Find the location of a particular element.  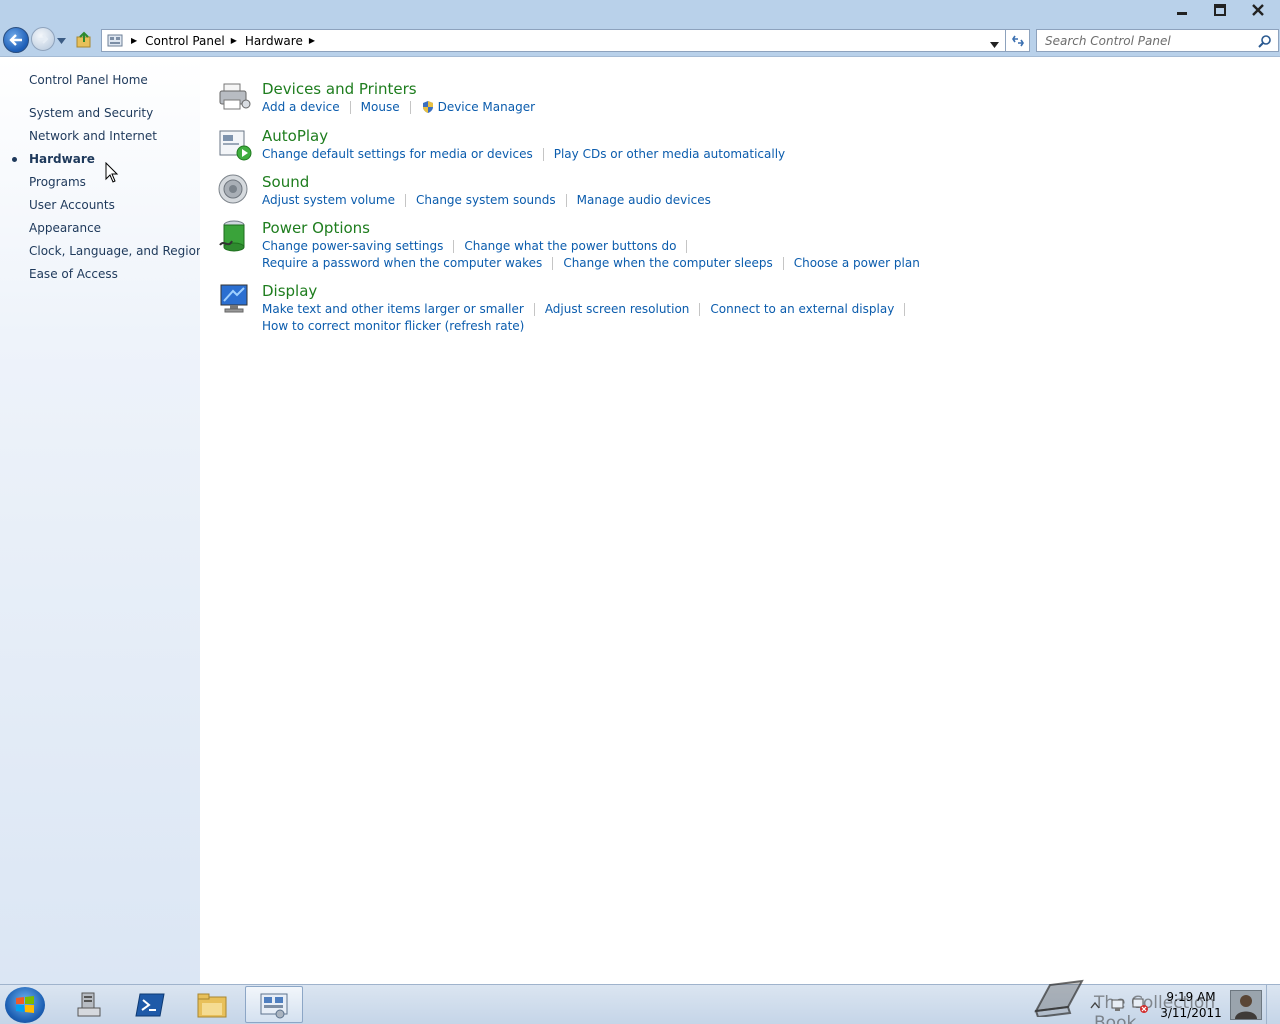

chevron-down-icon is located at coordinates (994, 45).